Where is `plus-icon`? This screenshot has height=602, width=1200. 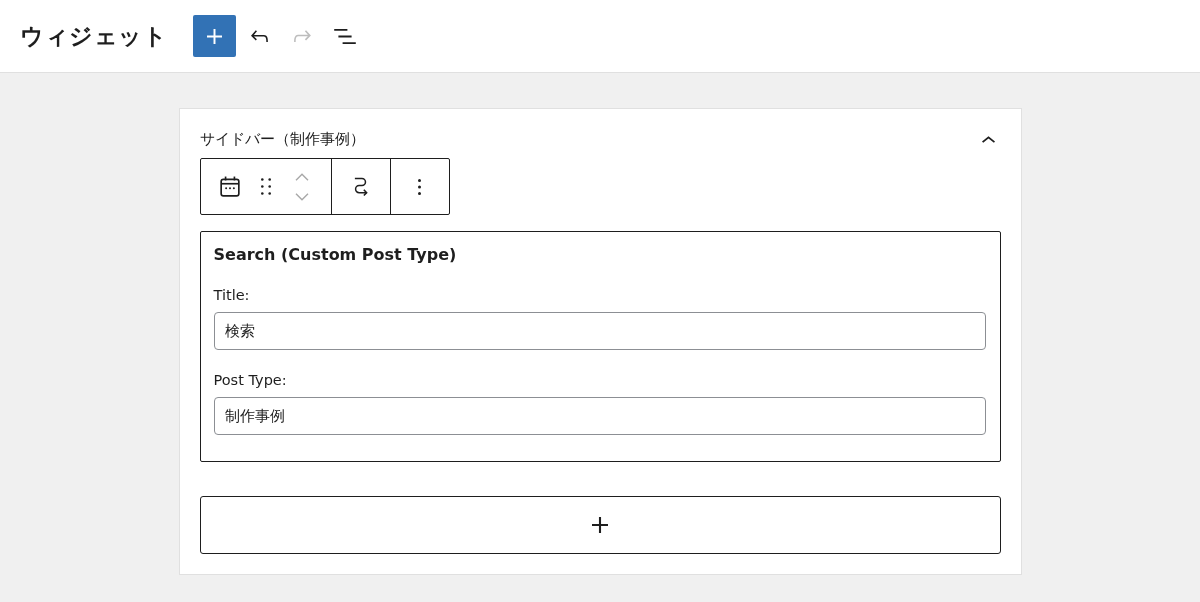 plus-icon is located at coordinates (600, 525).